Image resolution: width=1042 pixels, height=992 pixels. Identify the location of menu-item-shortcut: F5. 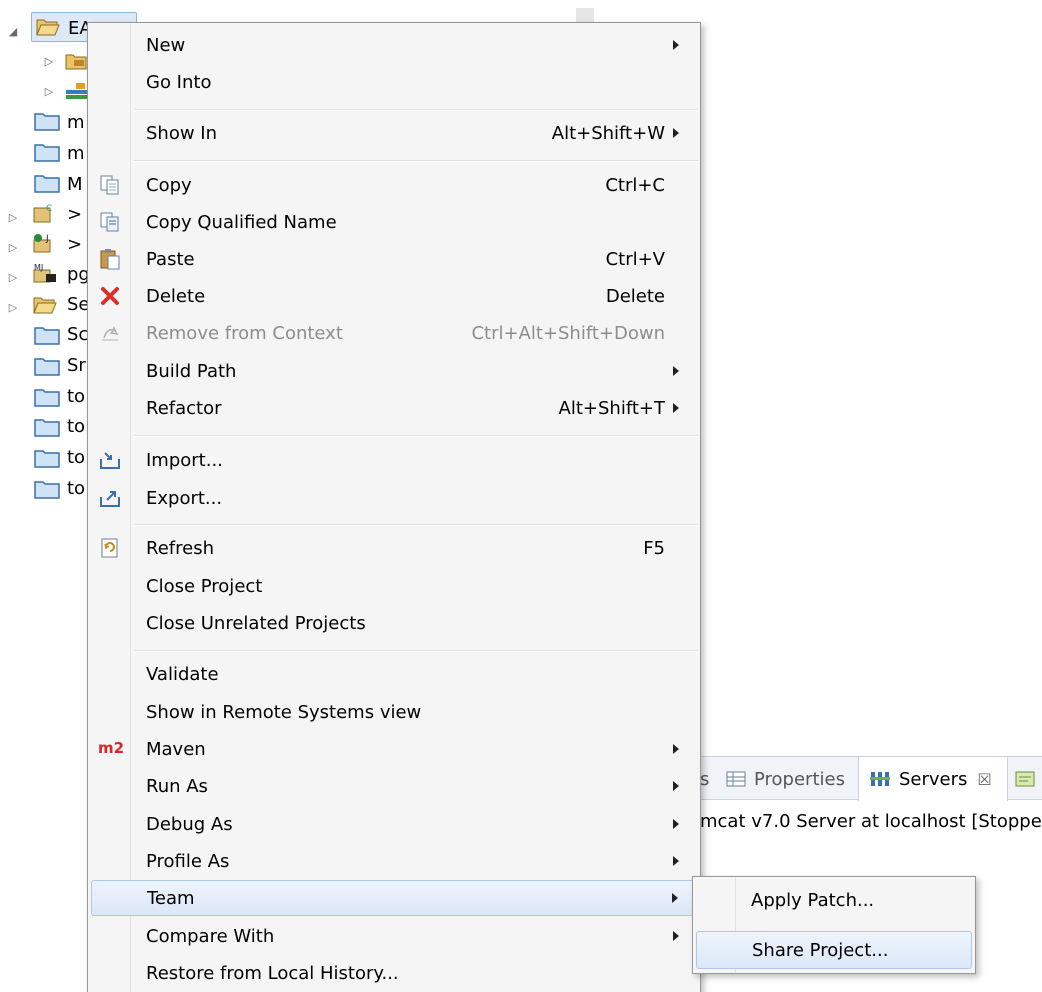
(654, 548).